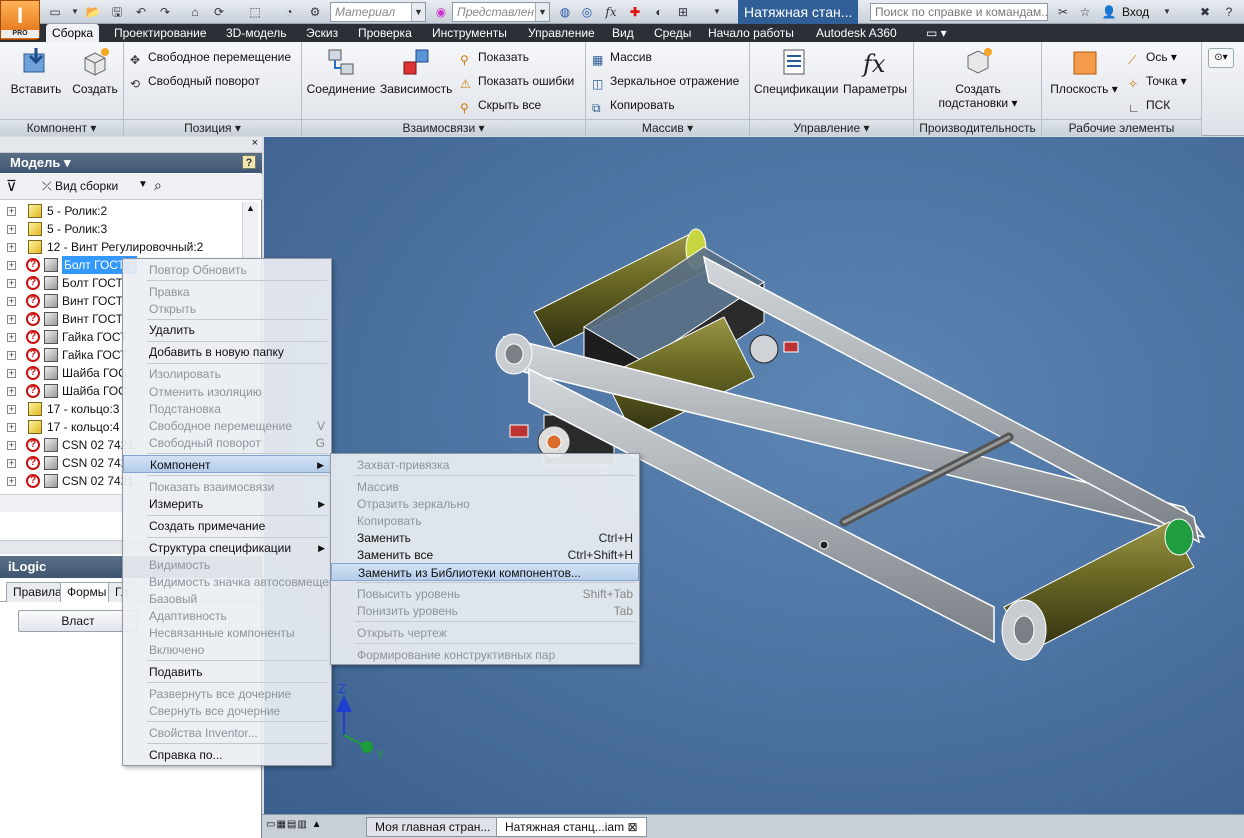 This screenshot has height=838, width=1244. What do you see at coordinates (322, 33) in the screenshot?
I see `tab-sketch: Эскиз` at bounding box center [322, 33].